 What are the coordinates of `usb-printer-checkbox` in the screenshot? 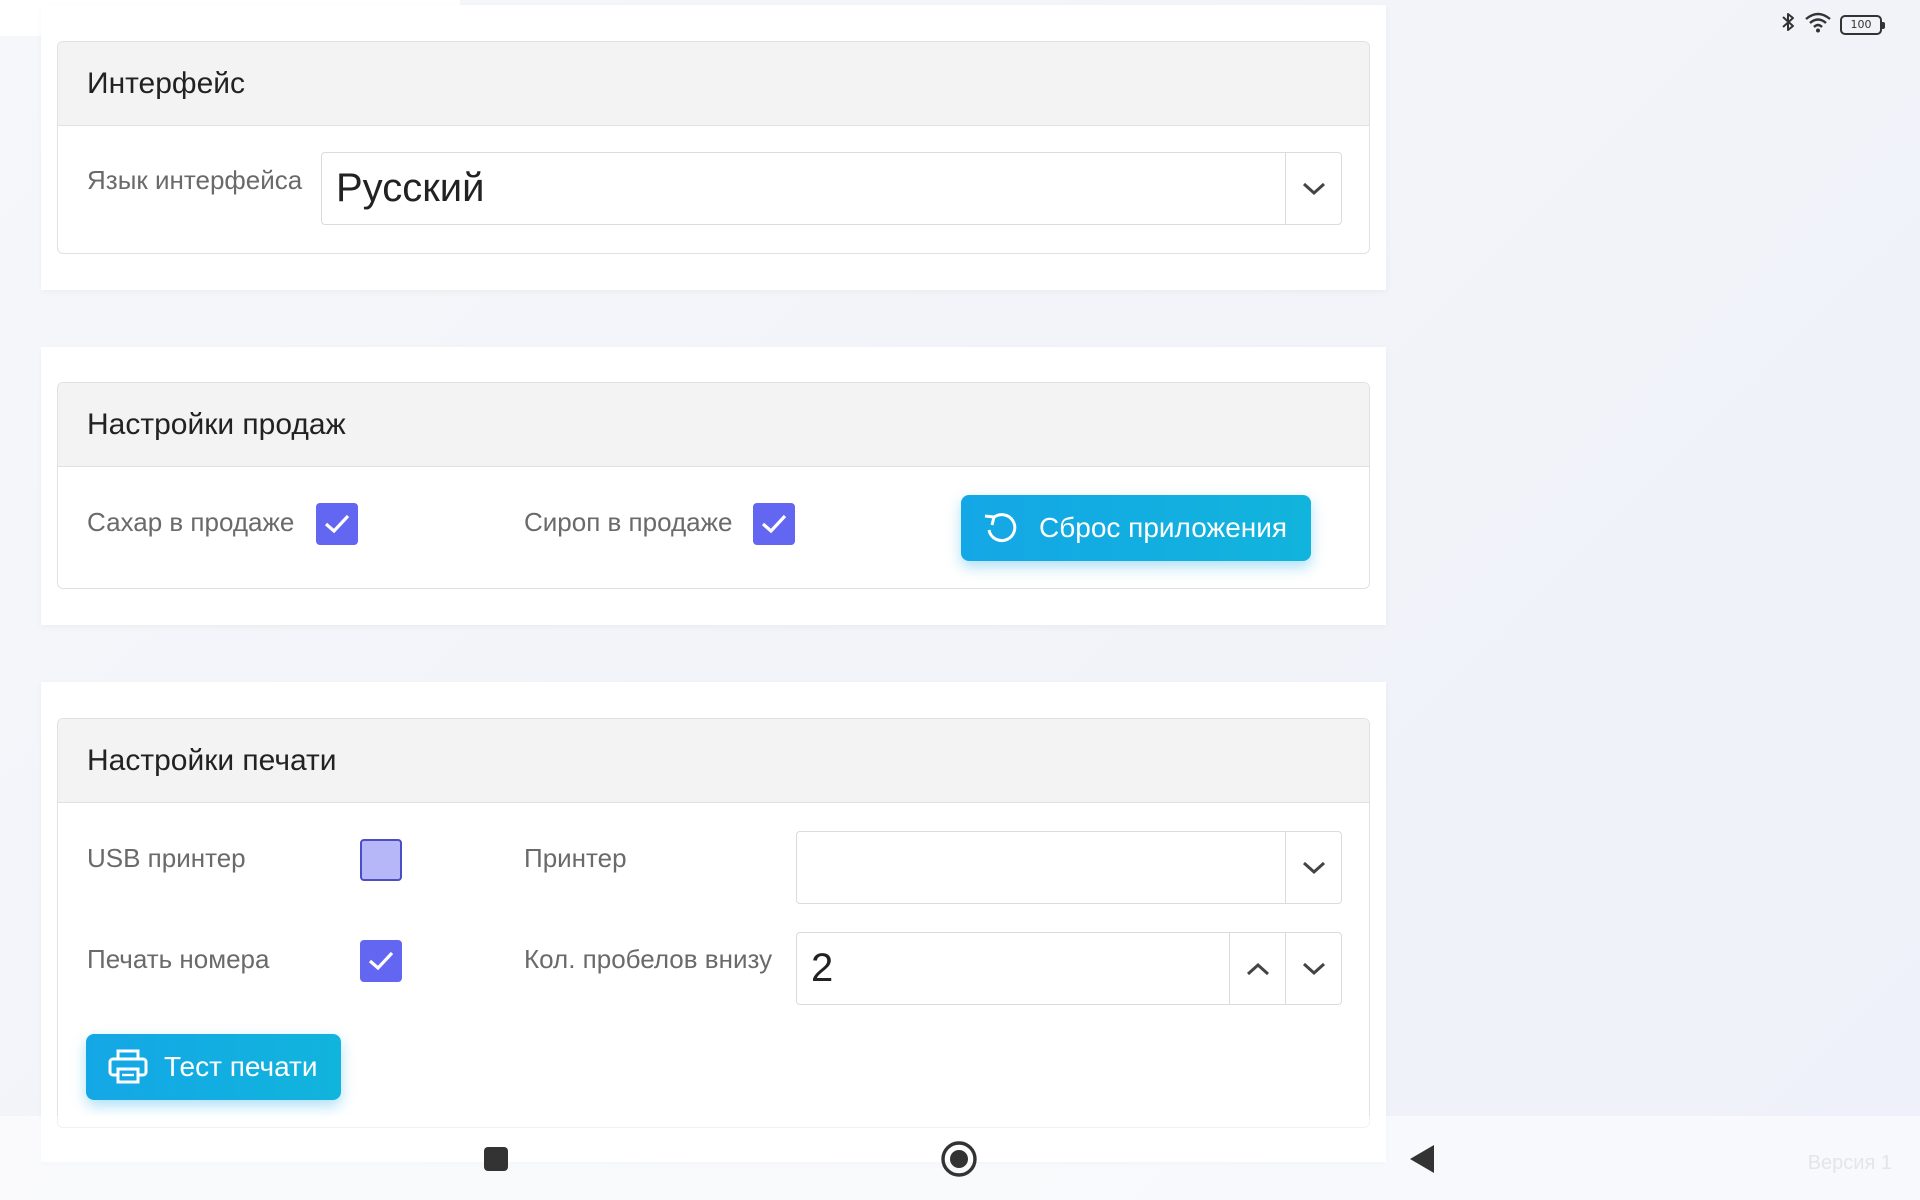 It's located at (381, 860).